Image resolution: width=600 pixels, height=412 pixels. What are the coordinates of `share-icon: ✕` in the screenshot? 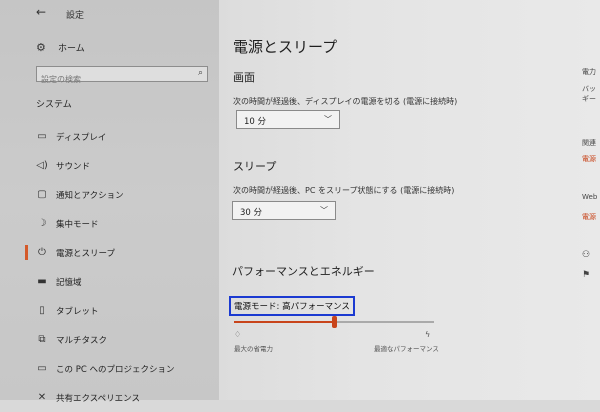 It's located at (42, 397).